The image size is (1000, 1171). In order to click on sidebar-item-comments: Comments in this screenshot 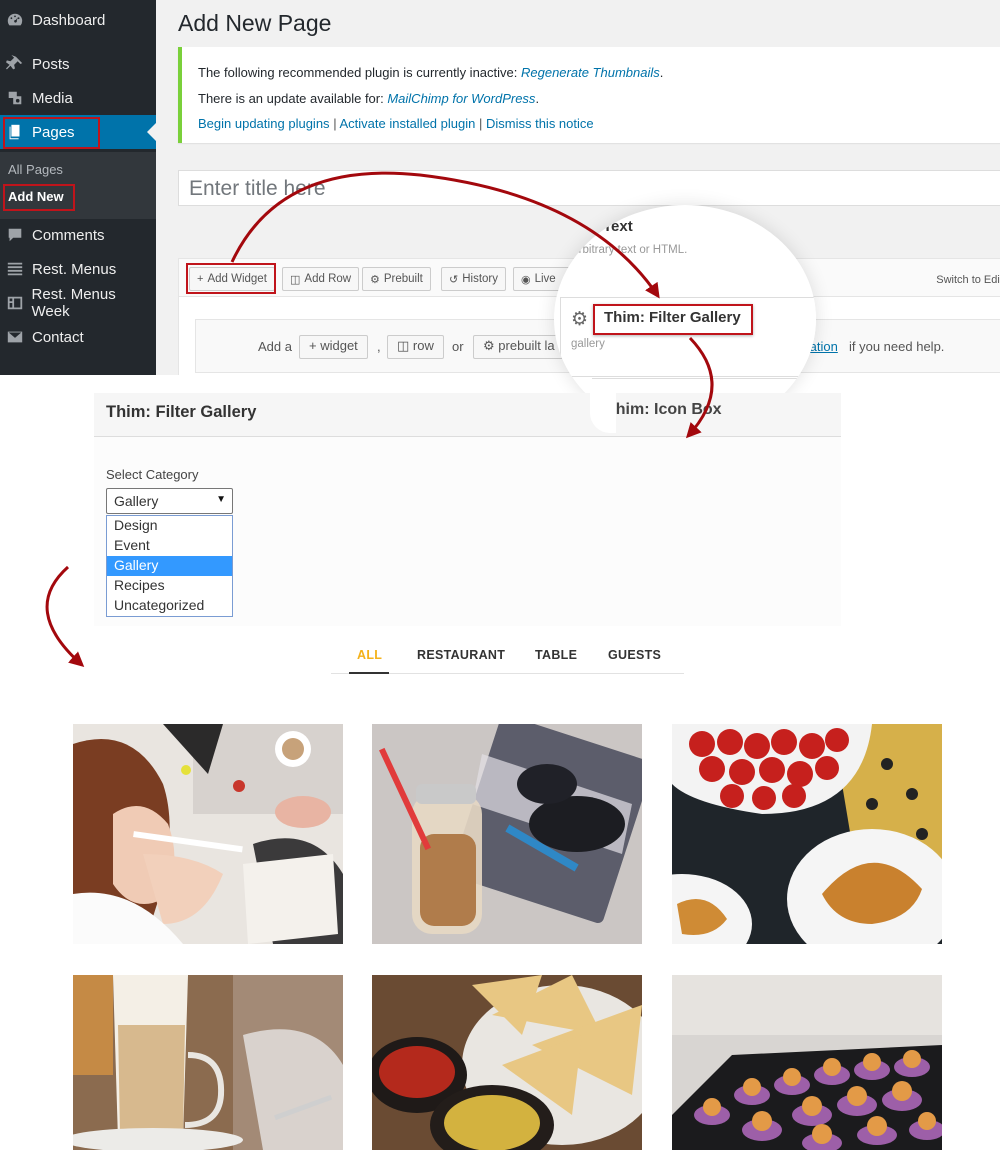, I will do `click(78, 235)`.